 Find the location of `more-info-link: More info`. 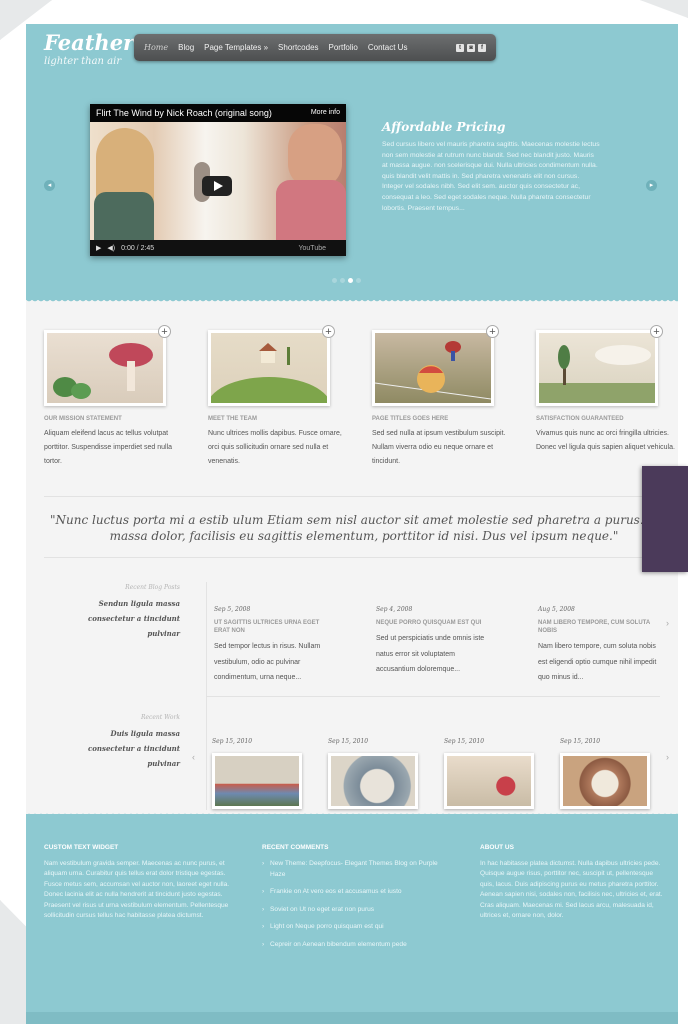

more-info-link: More info is located at coordinates (325, 113).